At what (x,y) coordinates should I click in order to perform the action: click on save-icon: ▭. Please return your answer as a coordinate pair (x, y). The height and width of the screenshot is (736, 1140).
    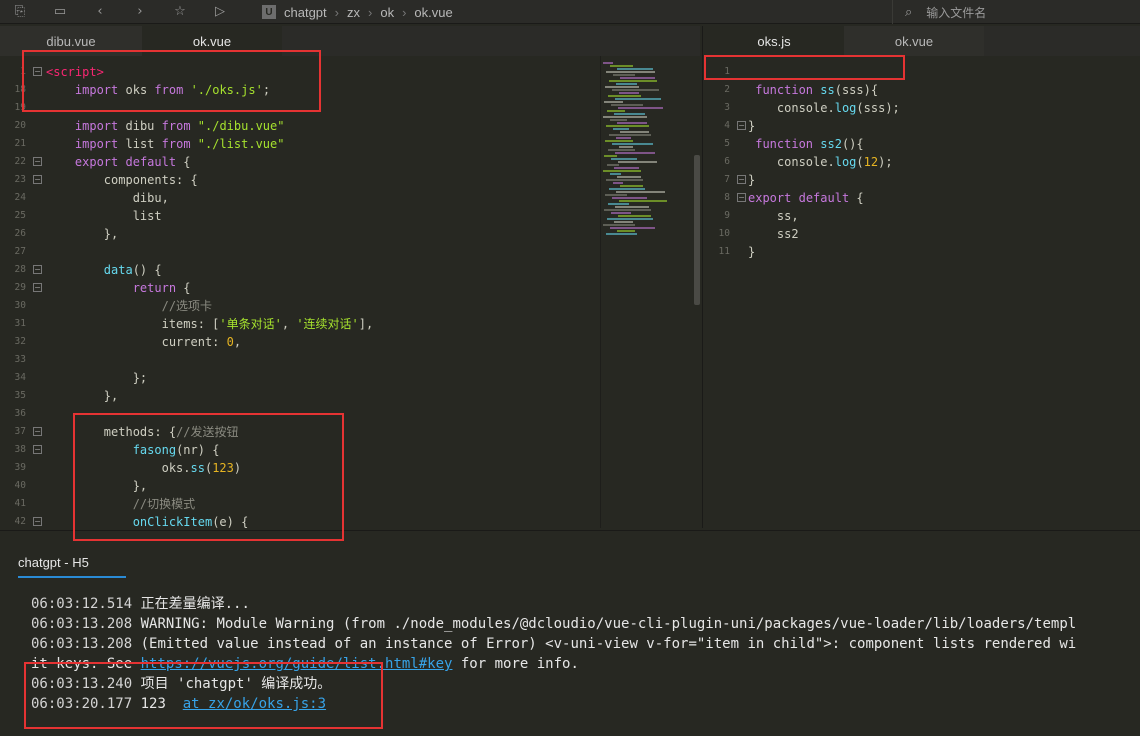
    Looking at the image, I should click on (60, 12).